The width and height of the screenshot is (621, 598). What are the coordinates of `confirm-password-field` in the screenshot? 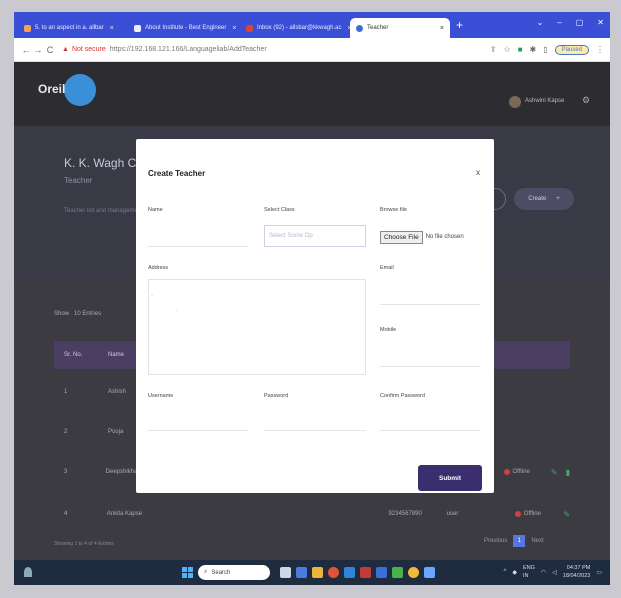 It's located at (430, 420).